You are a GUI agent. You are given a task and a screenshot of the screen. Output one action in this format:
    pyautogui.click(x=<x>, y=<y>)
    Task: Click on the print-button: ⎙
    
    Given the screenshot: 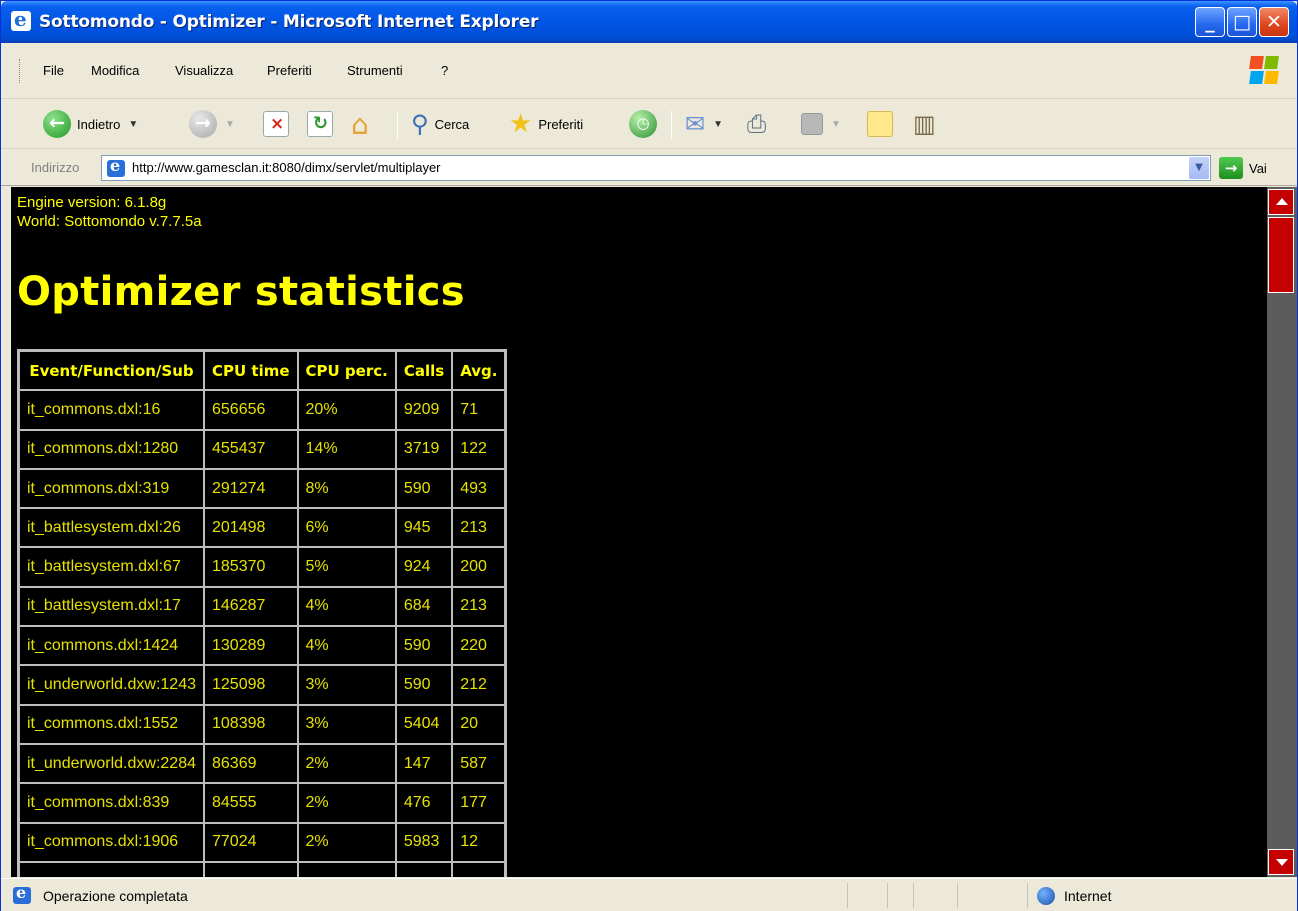 What is the action you would take?
    pyautogui.click(x=756, y=124)
    